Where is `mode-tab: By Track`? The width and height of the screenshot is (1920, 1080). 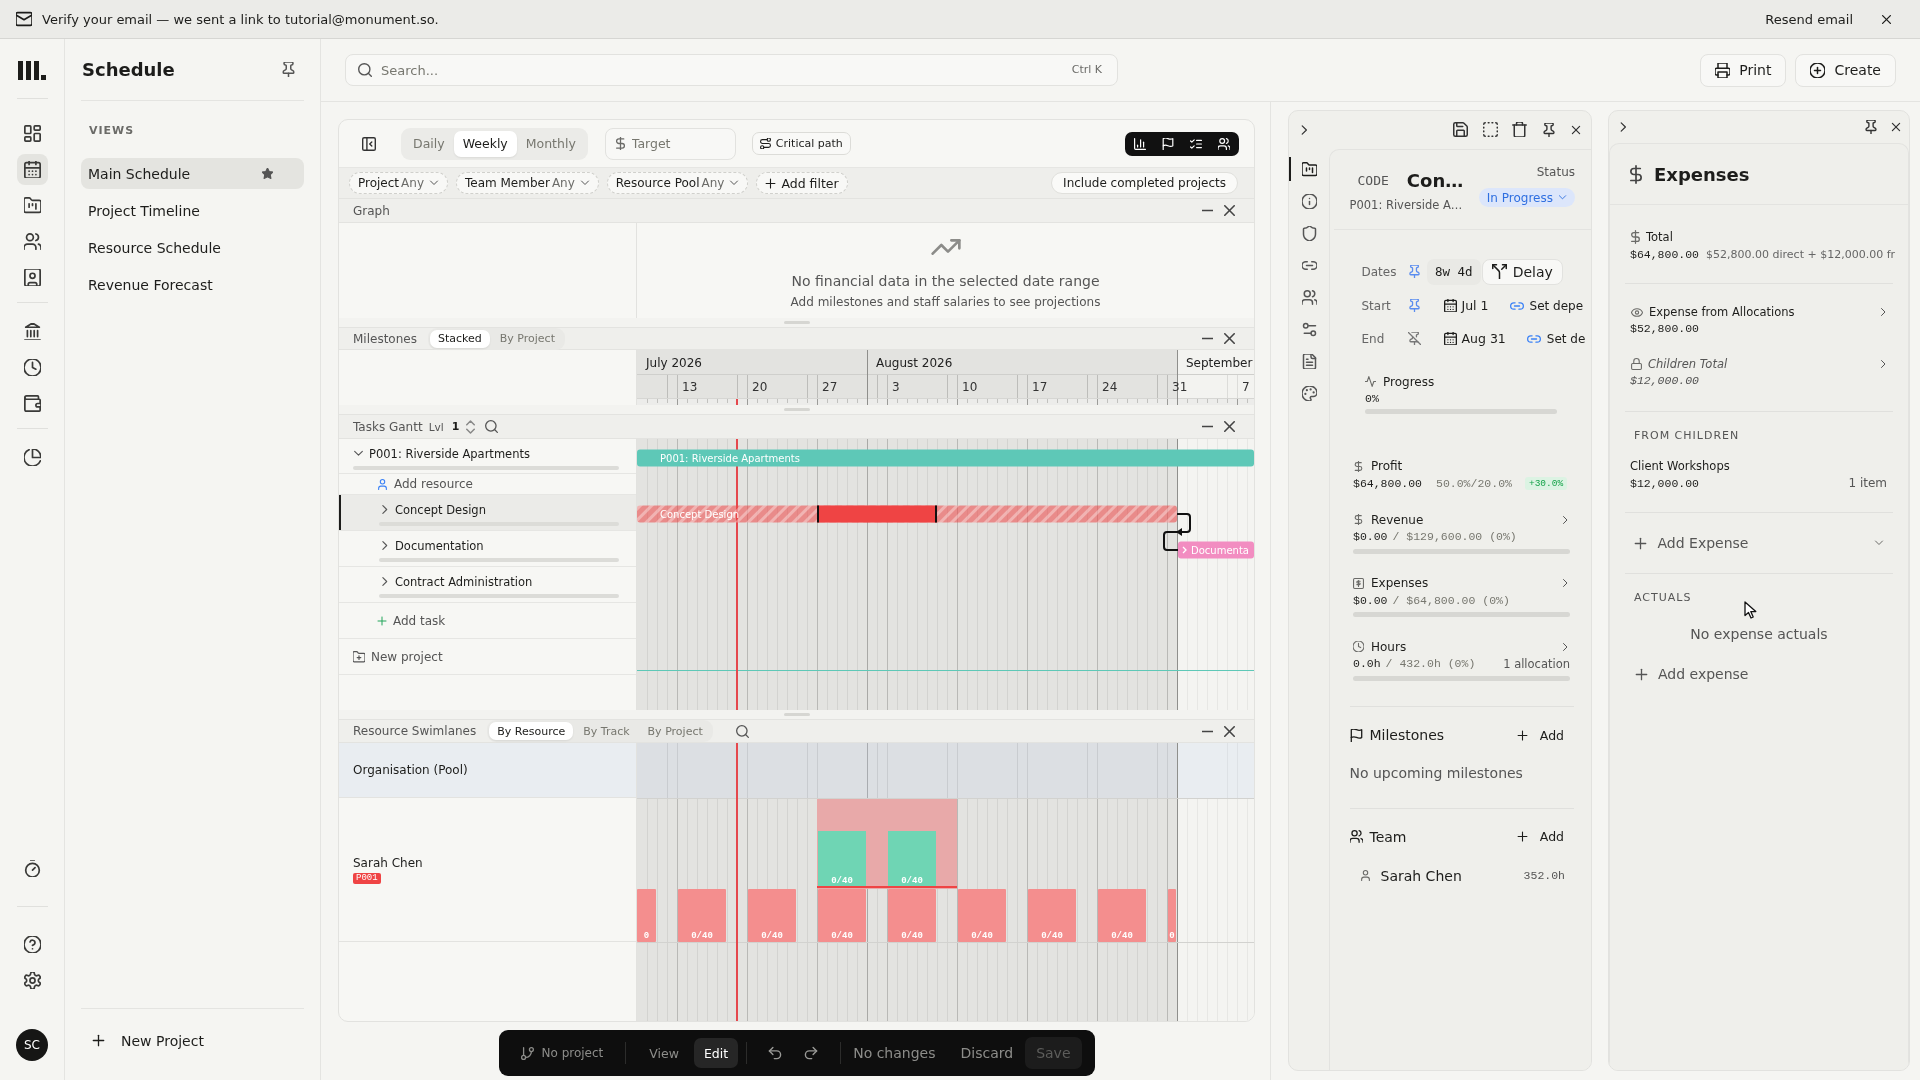
mode-tab: By Track is located at coordinates (606, 731).